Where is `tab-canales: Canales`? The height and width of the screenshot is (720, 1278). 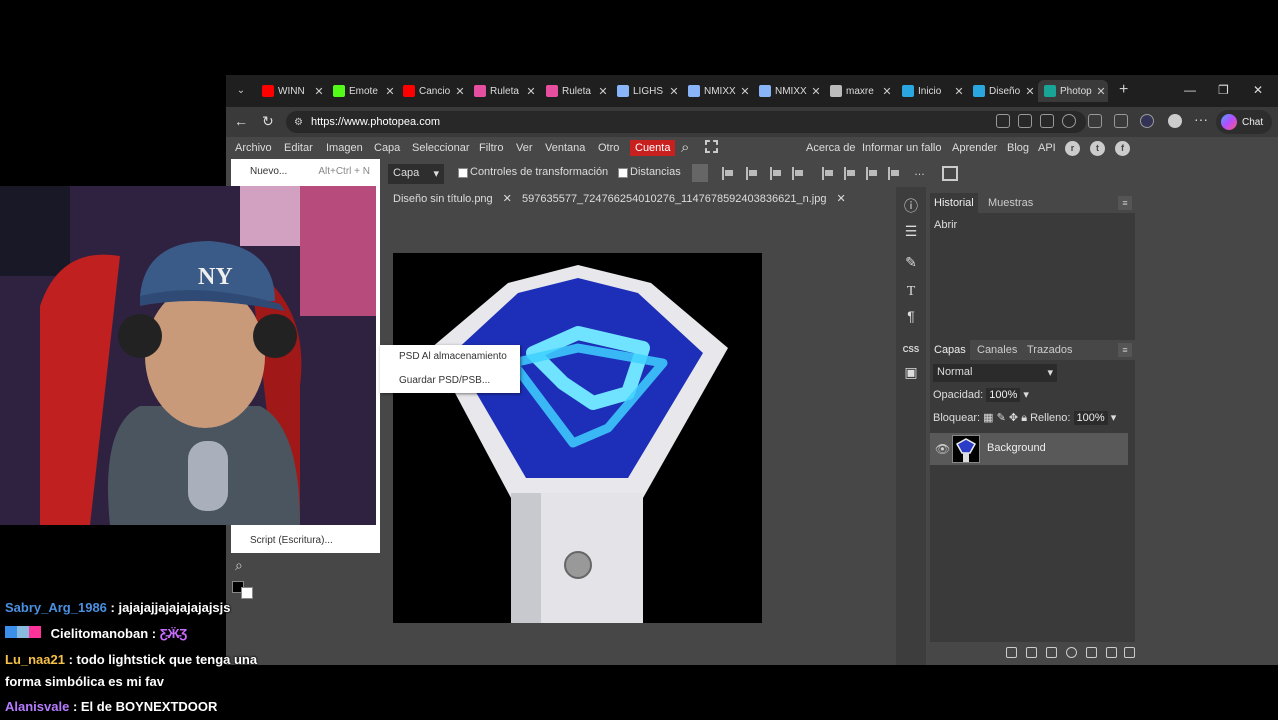
tab-canales: Canales is located at coordinates (997, 350).